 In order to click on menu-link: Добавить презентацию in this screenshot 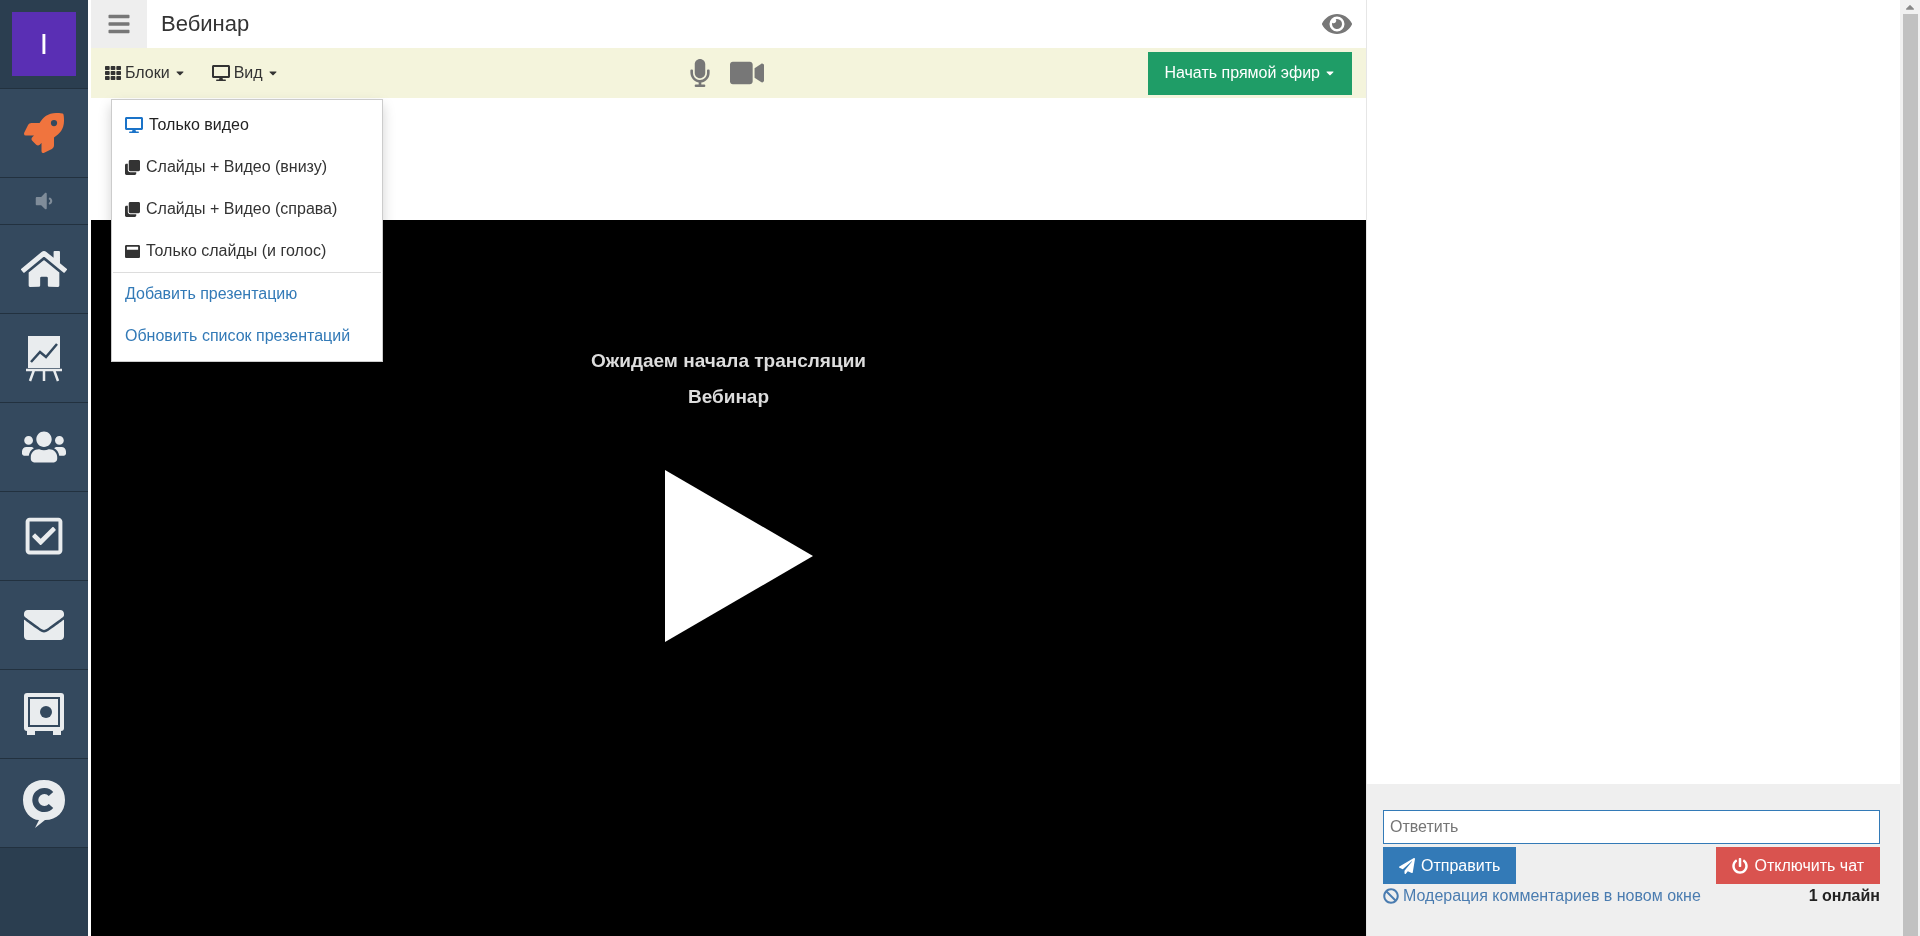, I will do `click(247, 294)`.